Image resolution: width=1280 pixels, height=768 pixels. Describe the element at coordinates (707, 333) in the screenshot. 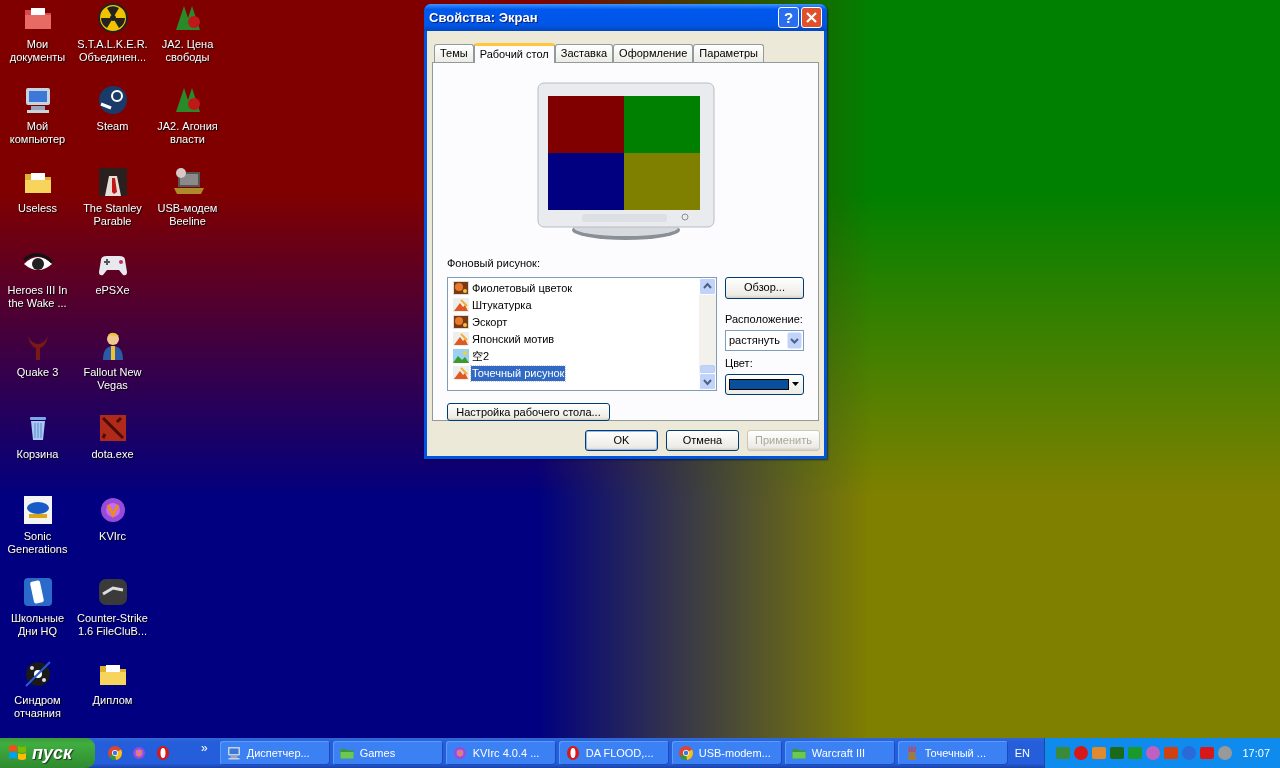

I see `scrollbar` at that location.